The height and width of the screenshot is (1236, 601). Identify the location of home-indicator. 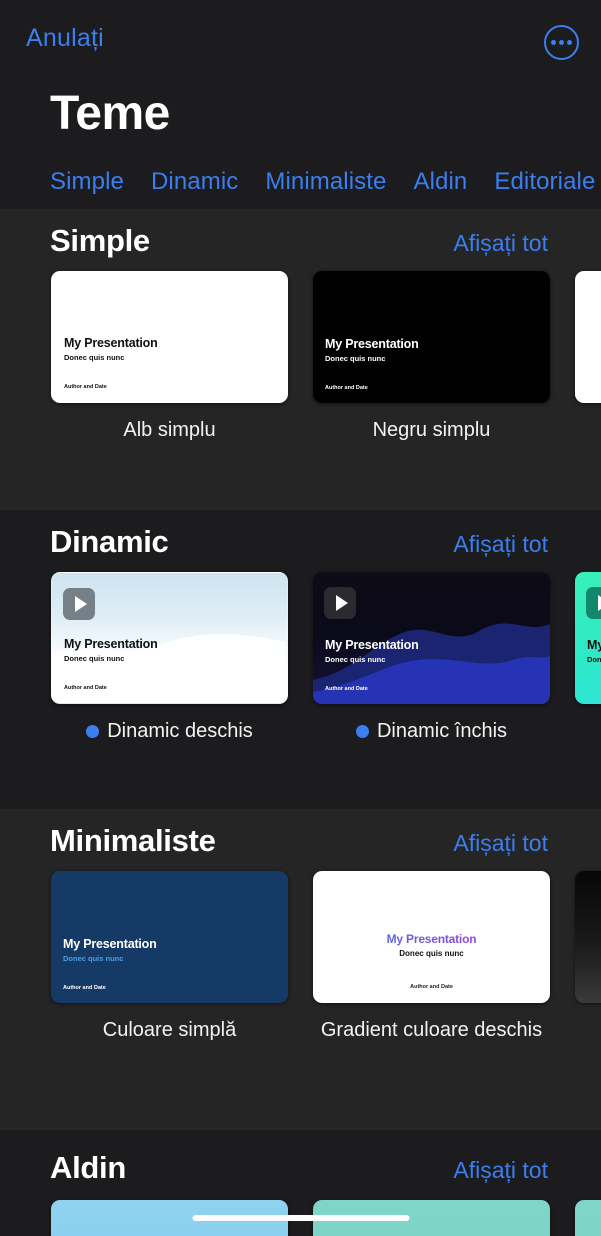
(300, 1218).